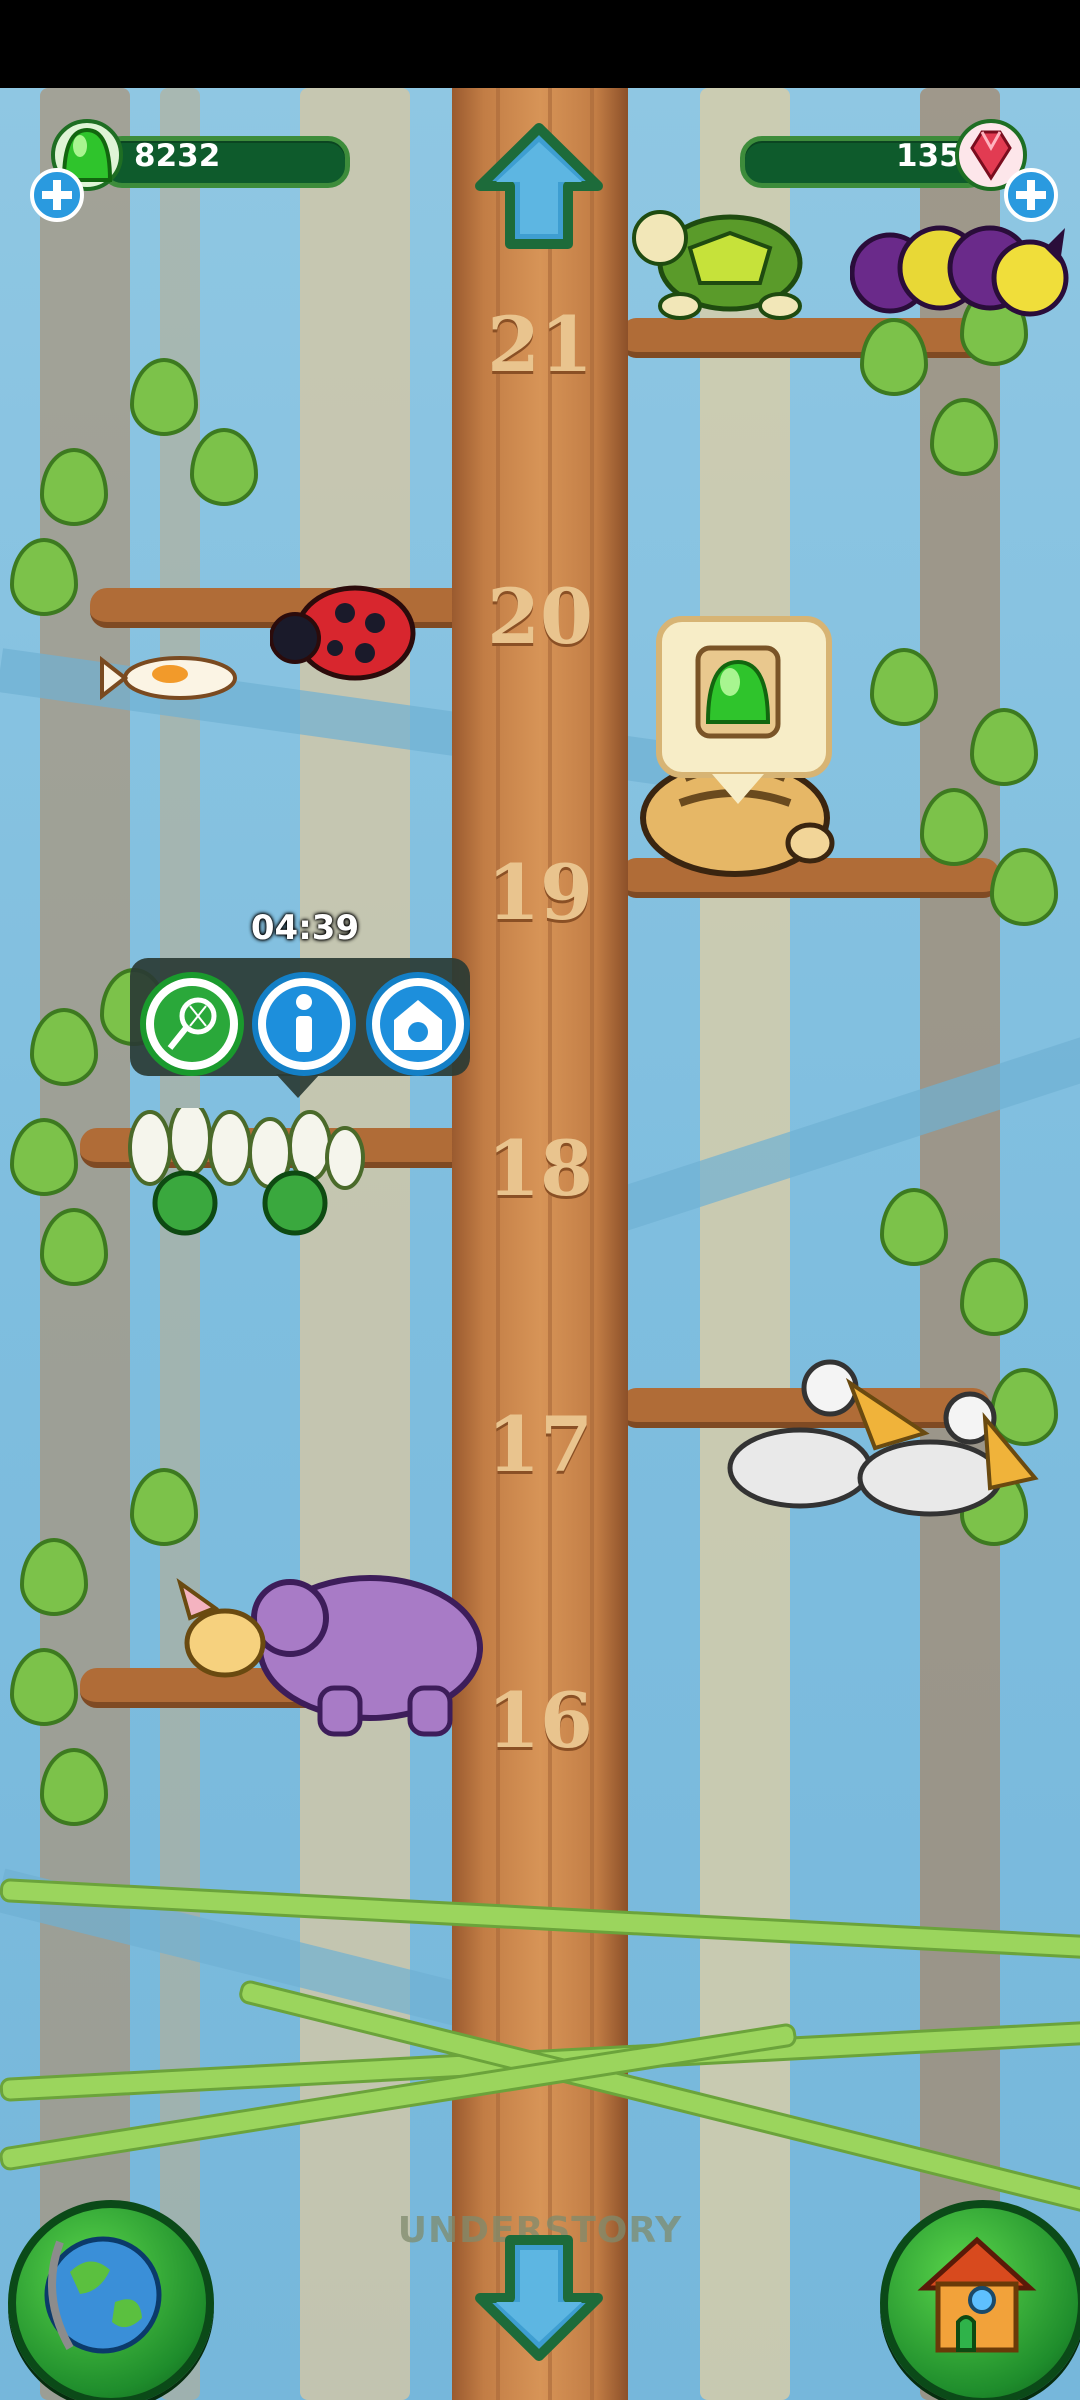 The width and height of the screenshot is (1080, 2400). I want to click on jelly-count: 8232, so click(177, 156).